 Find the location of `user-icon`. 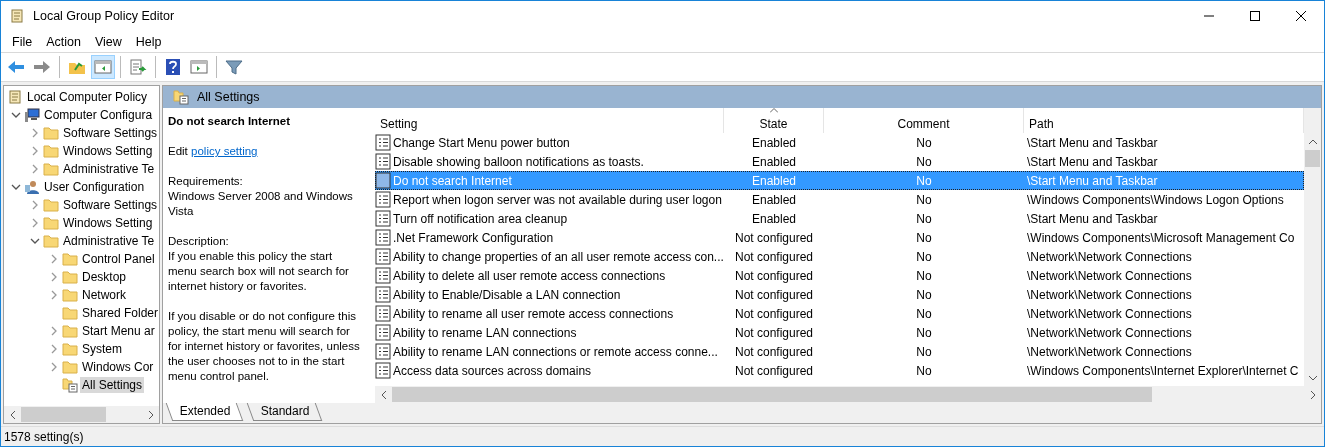

user-icon is located at coordinates (32, 187).